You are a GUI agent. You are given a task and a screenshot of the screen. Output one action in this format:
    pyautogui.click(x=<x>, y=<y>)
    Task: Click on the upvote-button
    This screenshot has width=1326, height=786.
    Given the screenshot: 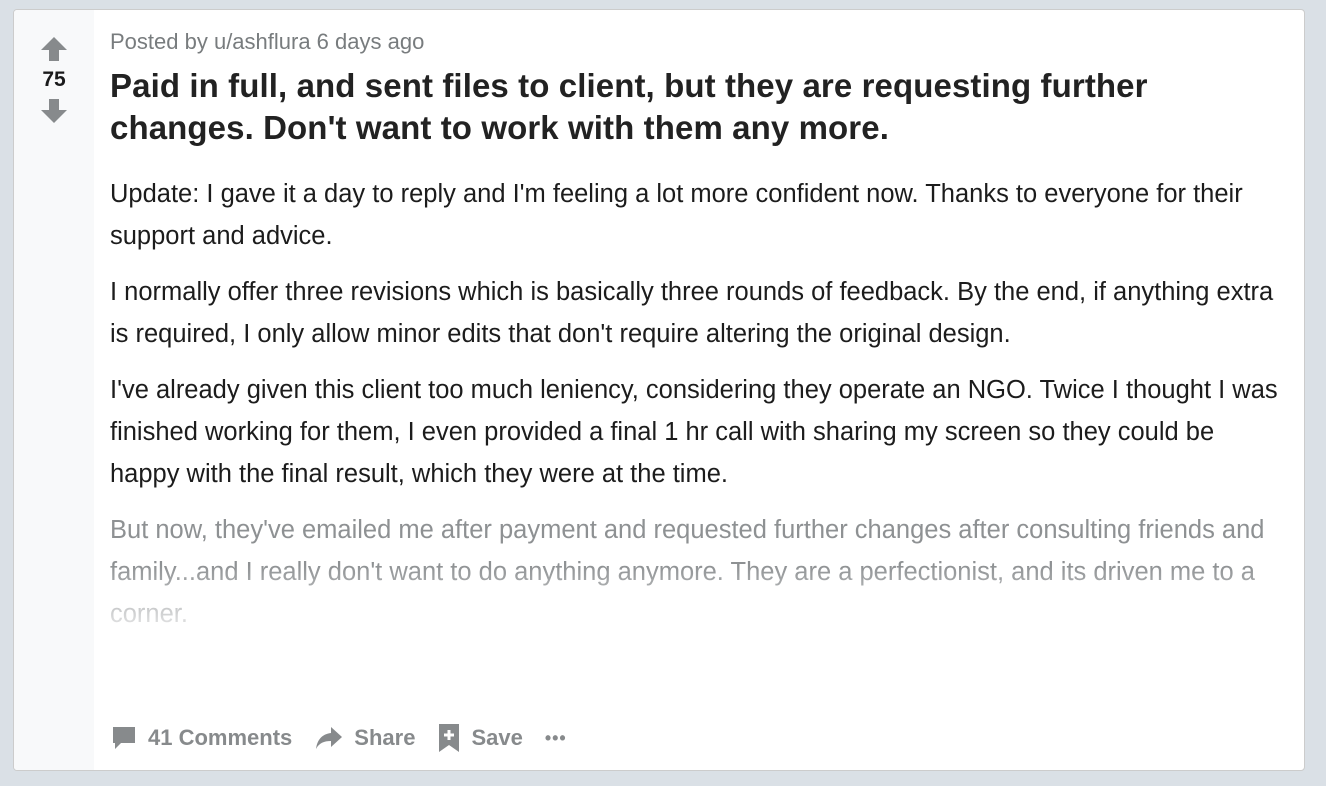 What is the action you would take?
    pyautogui.click(x=54, y=49)
    